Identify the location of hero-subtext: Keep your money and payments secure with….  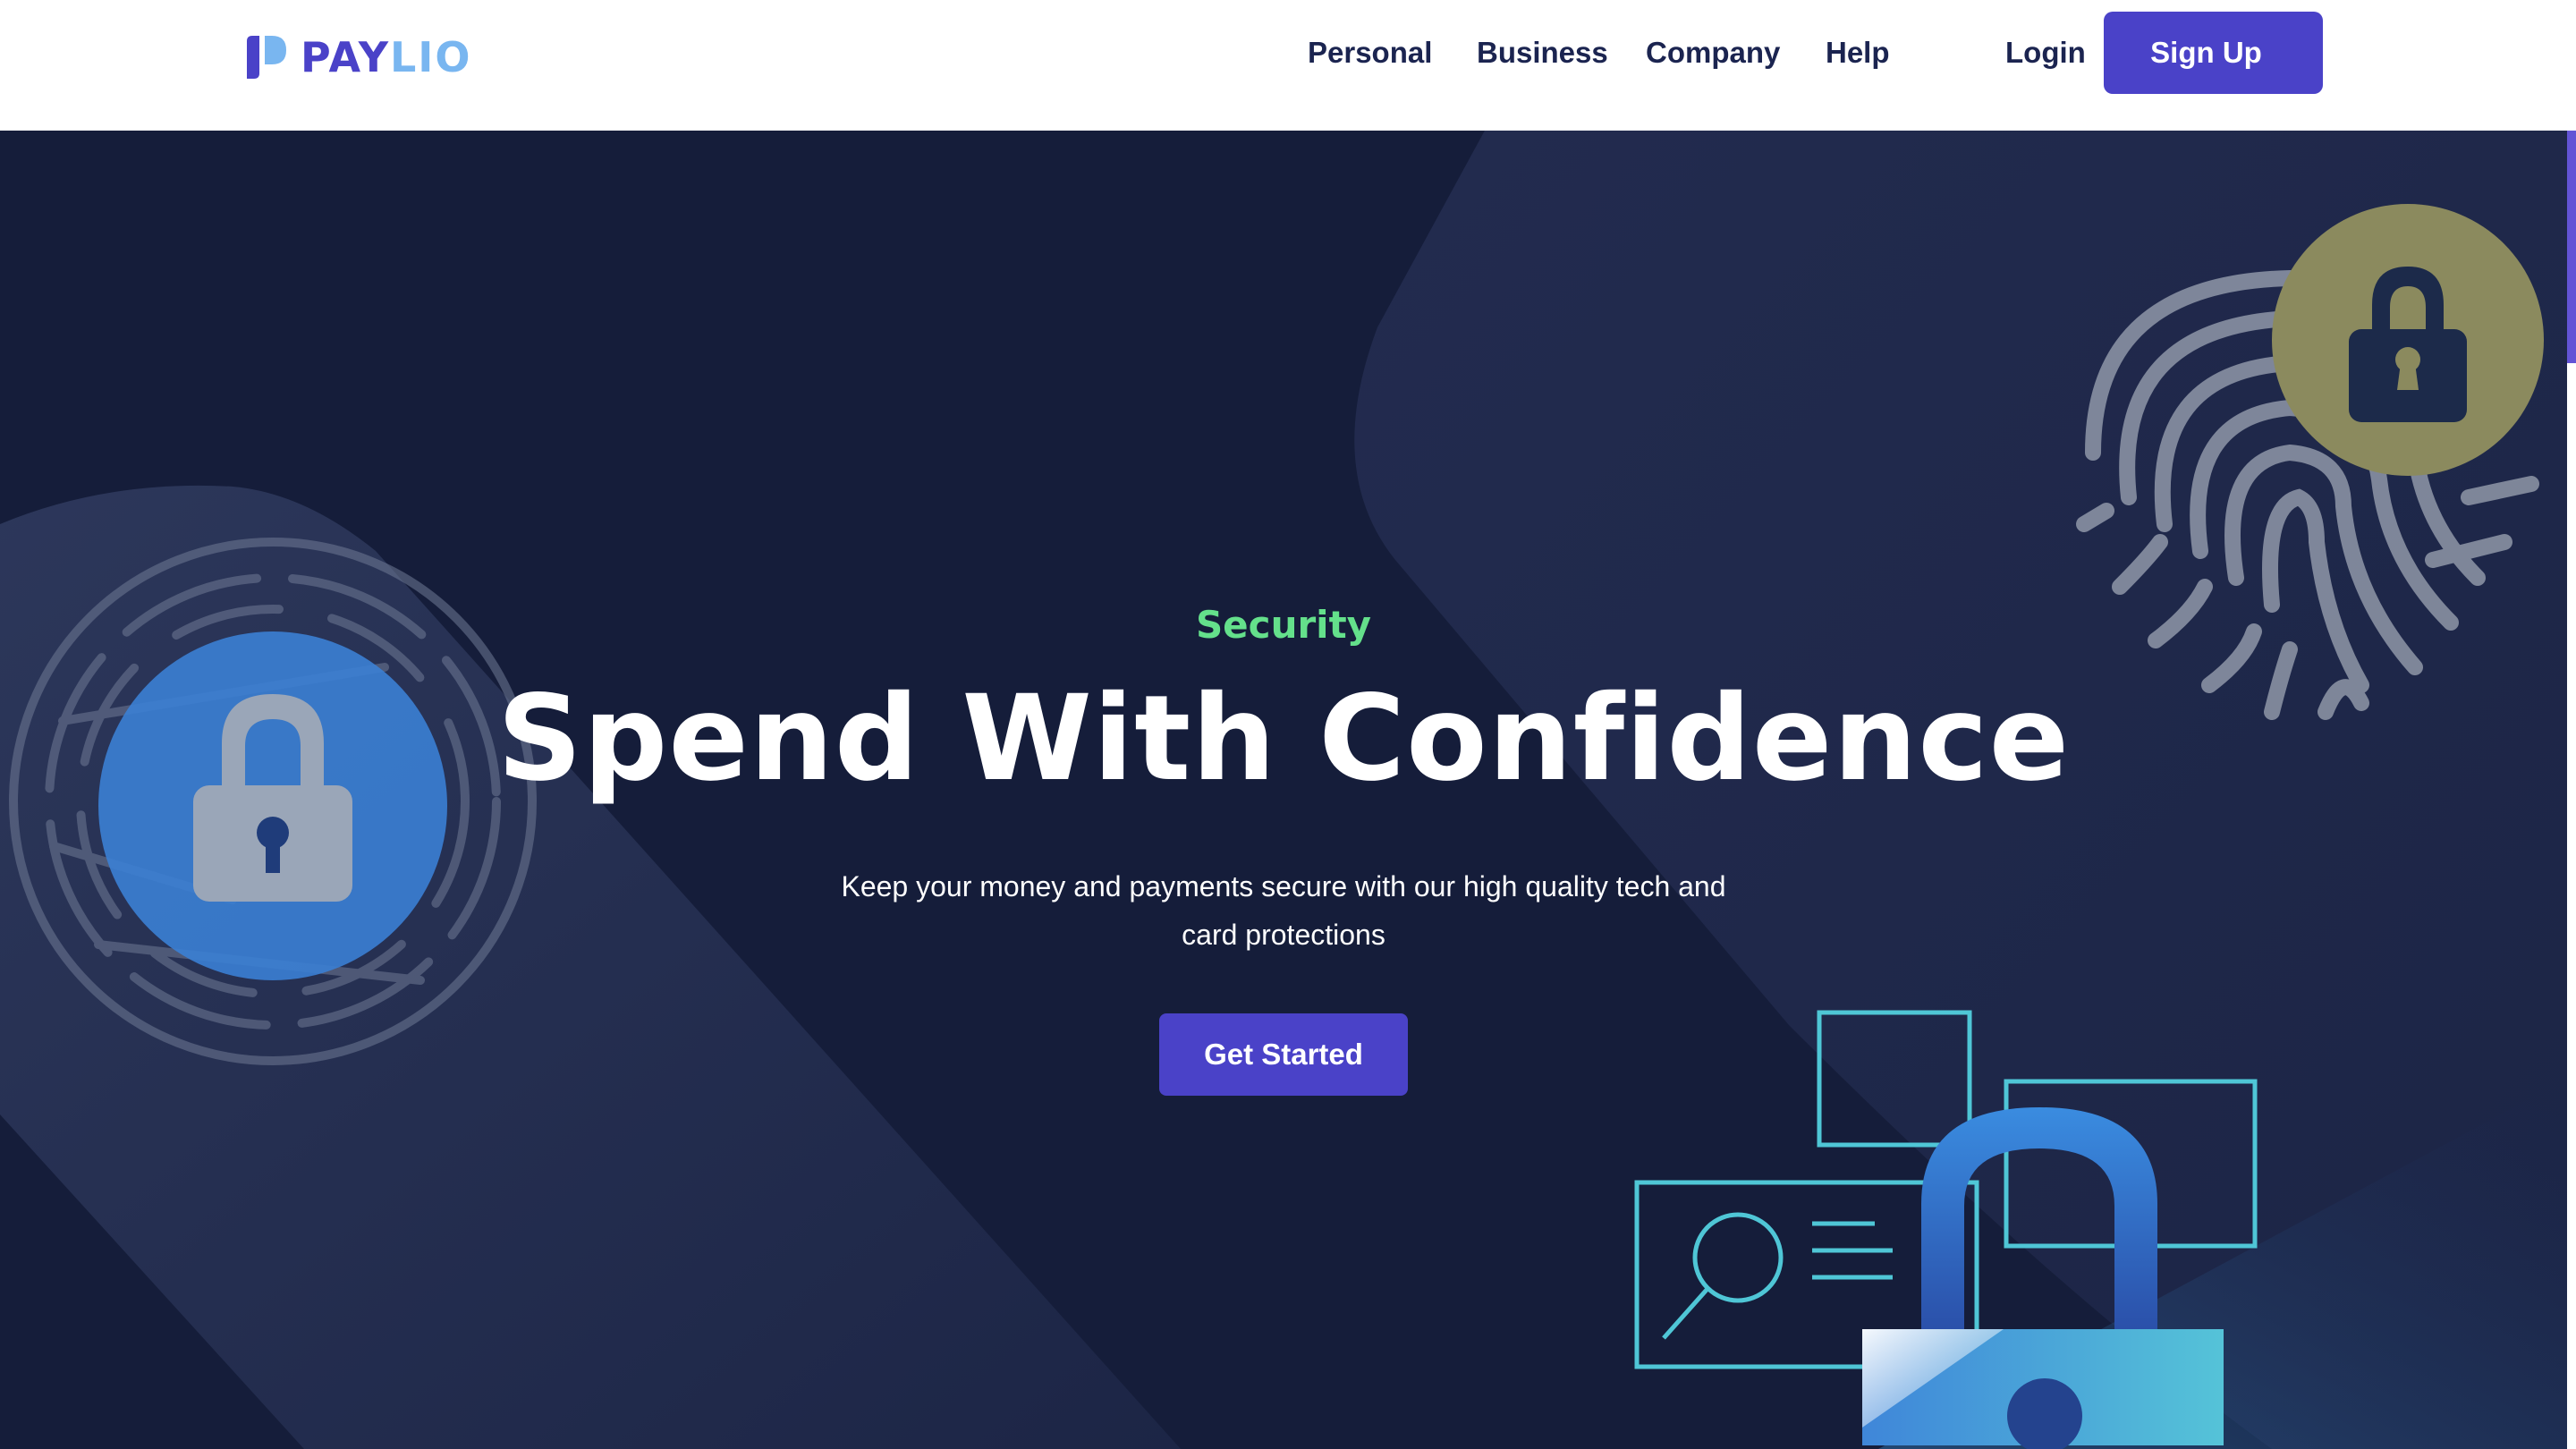
(1283, 910).